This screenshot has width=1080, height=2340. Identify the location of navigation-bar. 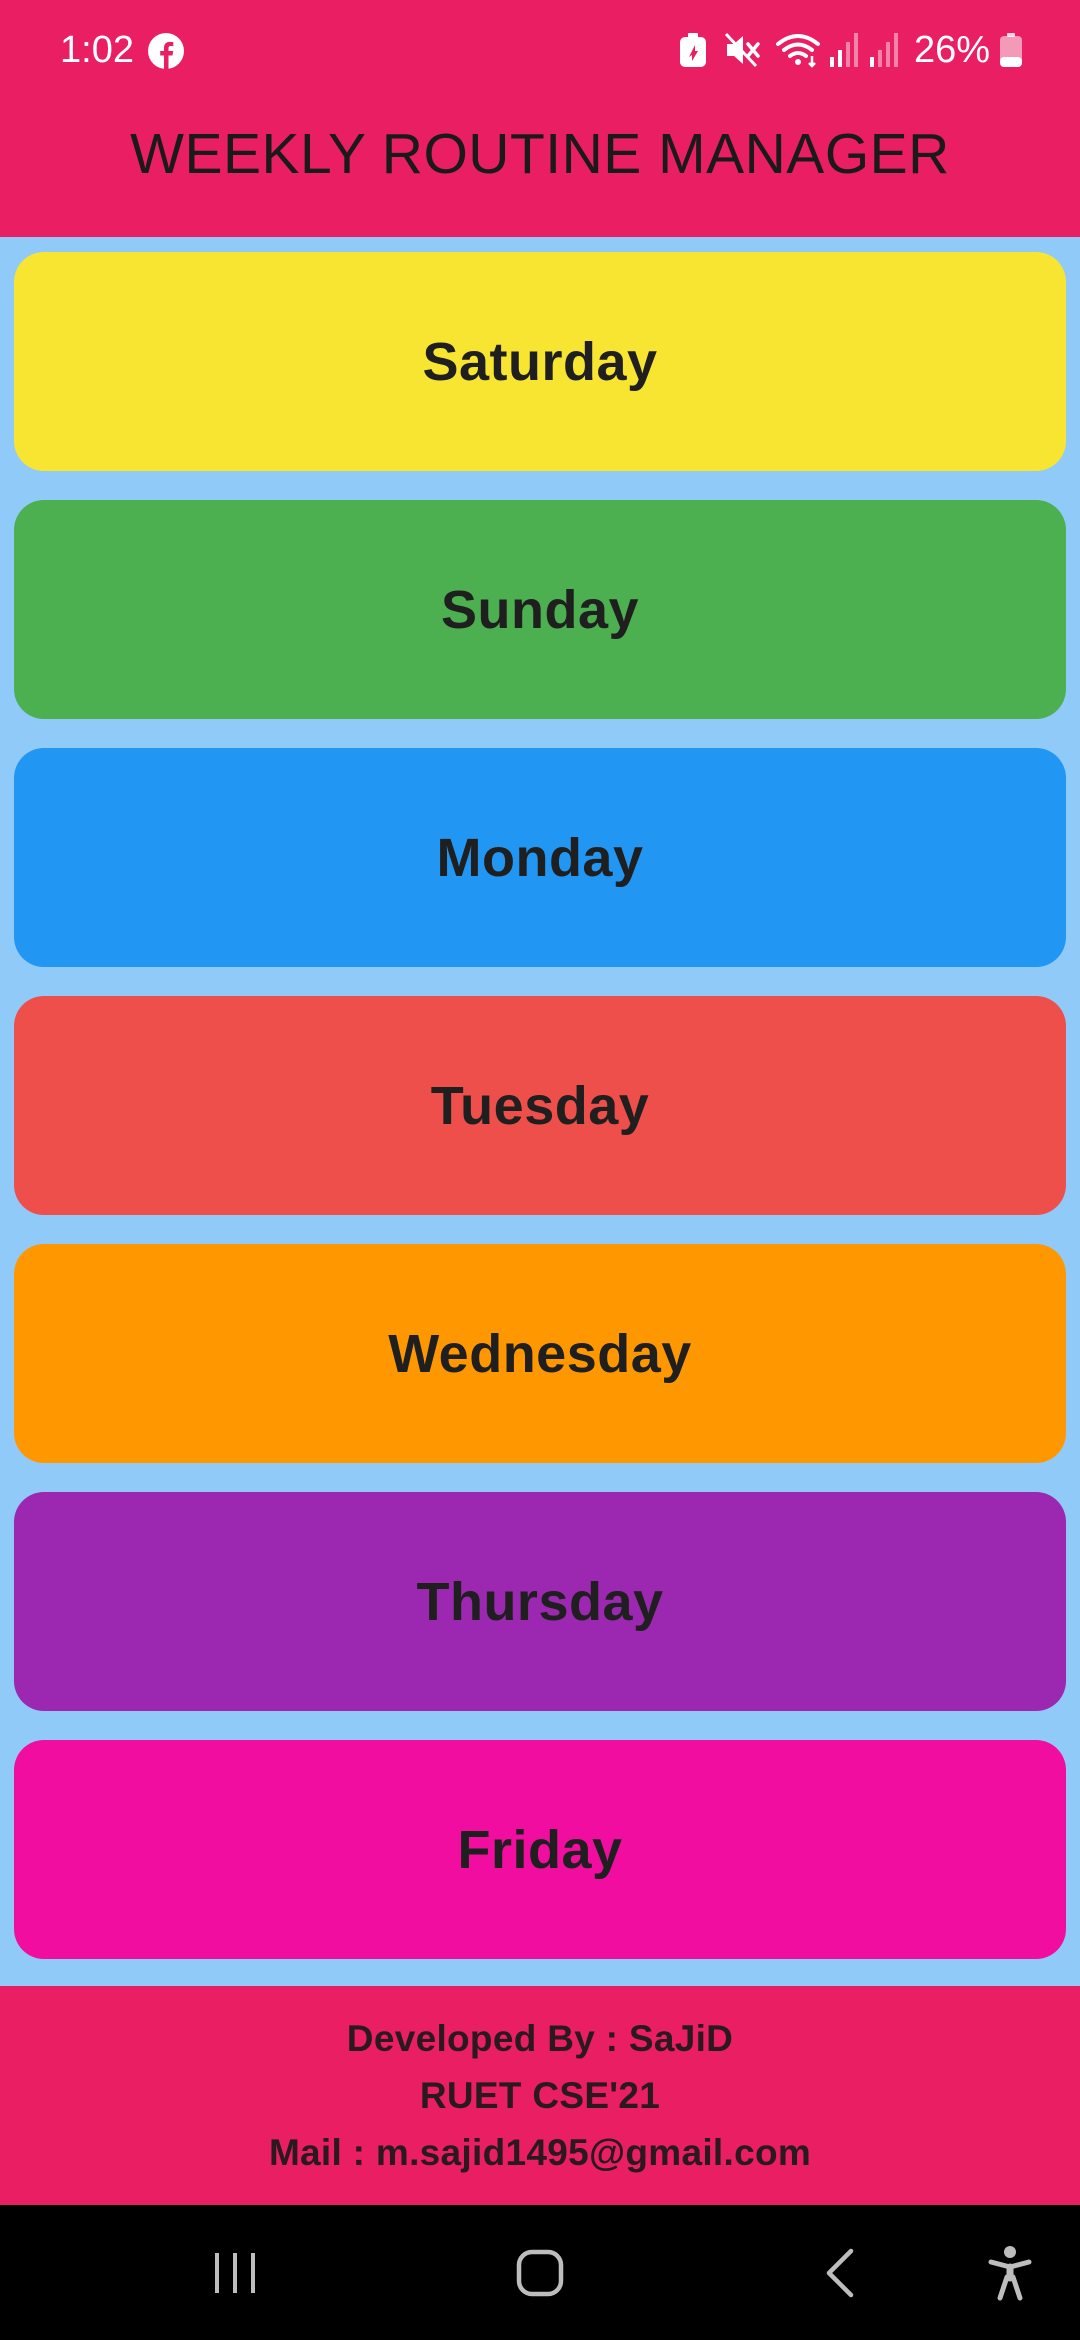
(540, 2272).